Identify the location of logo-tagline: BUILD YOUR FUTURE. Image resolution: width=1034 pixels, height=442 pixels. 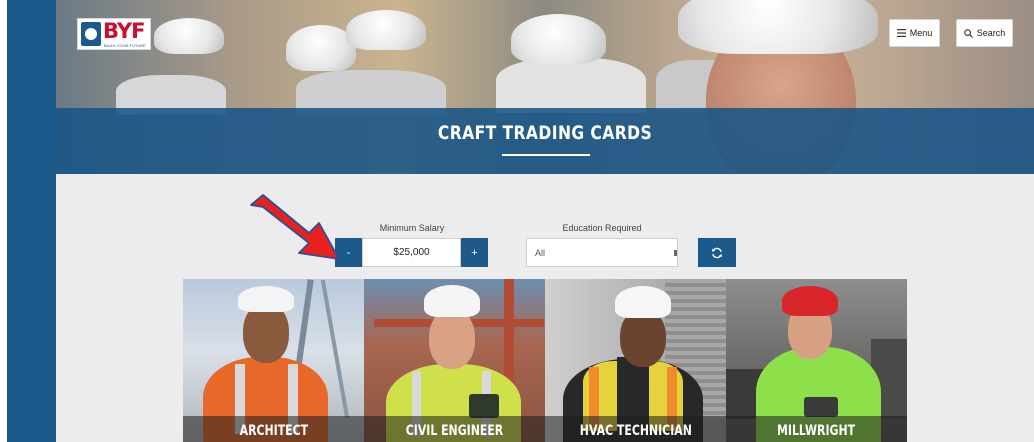
(125, 45).